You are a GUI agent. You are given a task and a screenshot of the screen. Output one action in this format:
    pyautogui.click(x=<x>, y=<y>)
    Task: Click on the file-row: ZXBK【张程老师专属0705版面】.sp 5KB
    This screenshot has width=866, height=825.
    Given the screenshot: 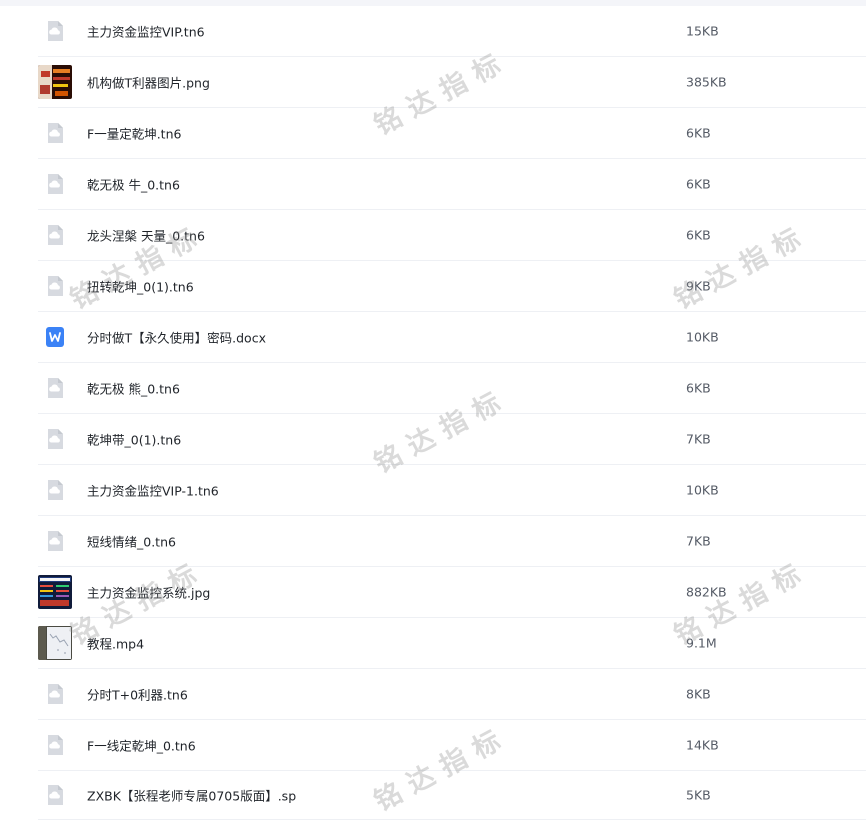 What is the action you would take?
    pyautogui.click(x=452, y=795)
    